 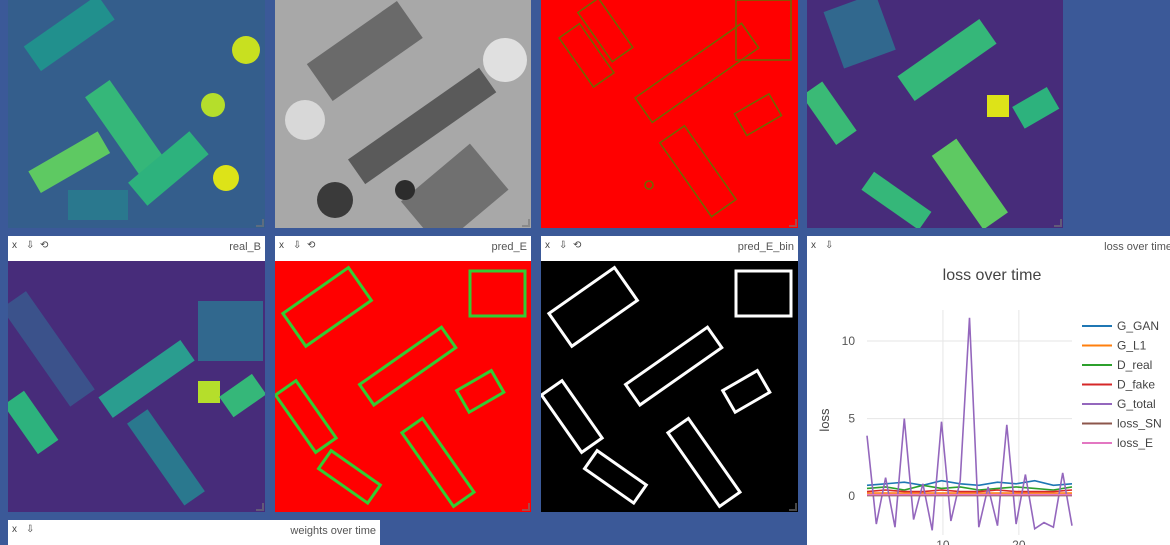 I want to click on y-tick-label: 10, so click(x=849, y=341).